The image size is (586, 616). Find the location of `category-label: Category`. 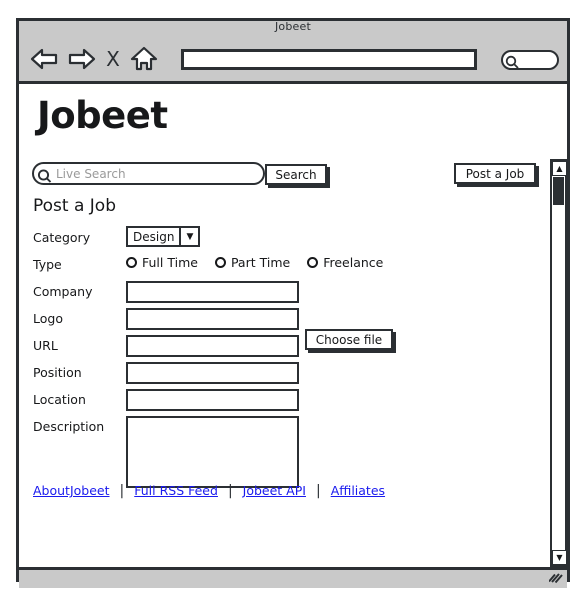

category-label: Category is located at coordinates (62, 237).